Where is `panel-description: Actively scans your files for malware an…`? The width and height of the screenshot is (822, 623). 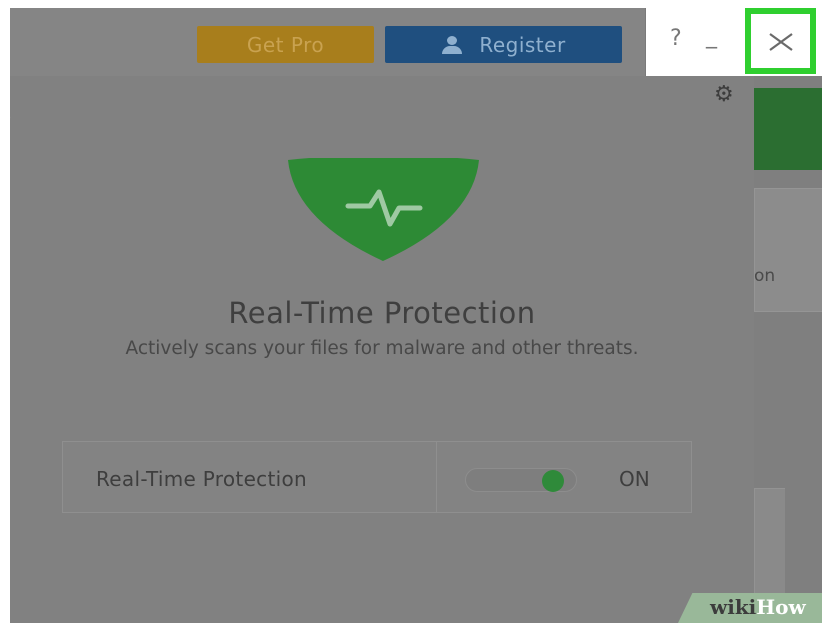
panel-description: Actively scans your files for malware an… is located at coordinates (382, 348).